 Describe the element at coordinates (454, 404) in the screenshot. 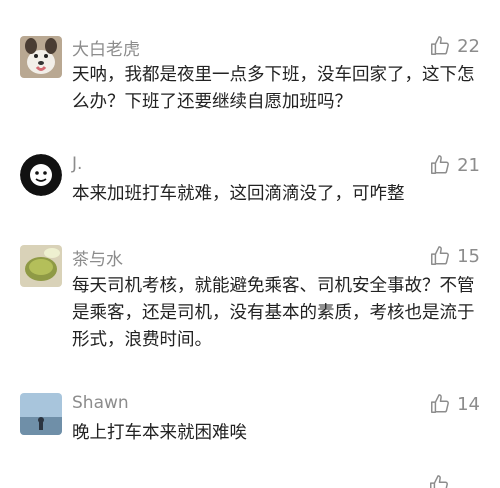

I see `like-button: 14` at that location.